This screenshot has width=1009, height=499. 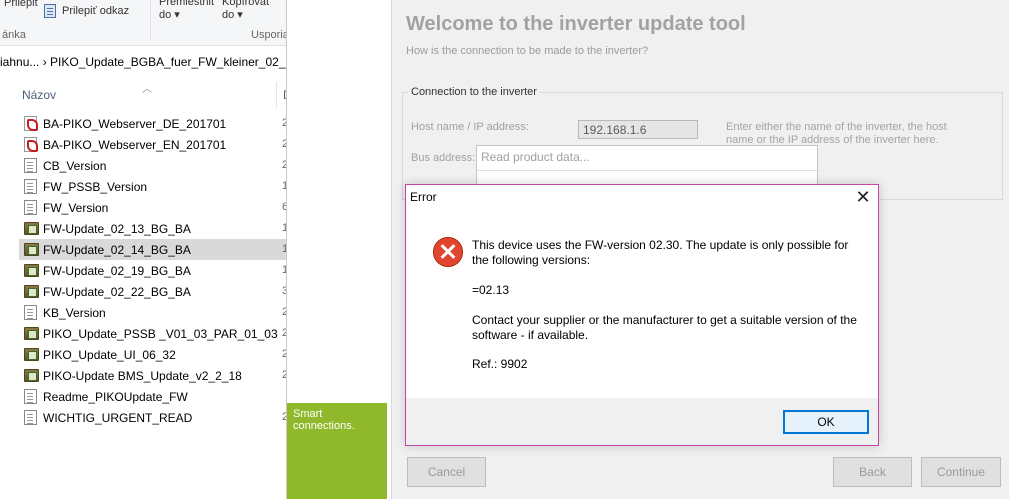 What do you see at coordinates (142, 376) in the screenshot?
I see `file-name: PIKO-Update BMS_Update_v2_2_18` at bounding box center [142, 376].